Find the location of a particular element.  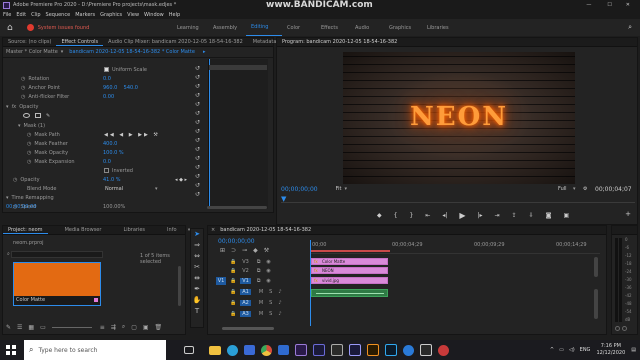

minimize-button: — is located at coordinates (588, 5).